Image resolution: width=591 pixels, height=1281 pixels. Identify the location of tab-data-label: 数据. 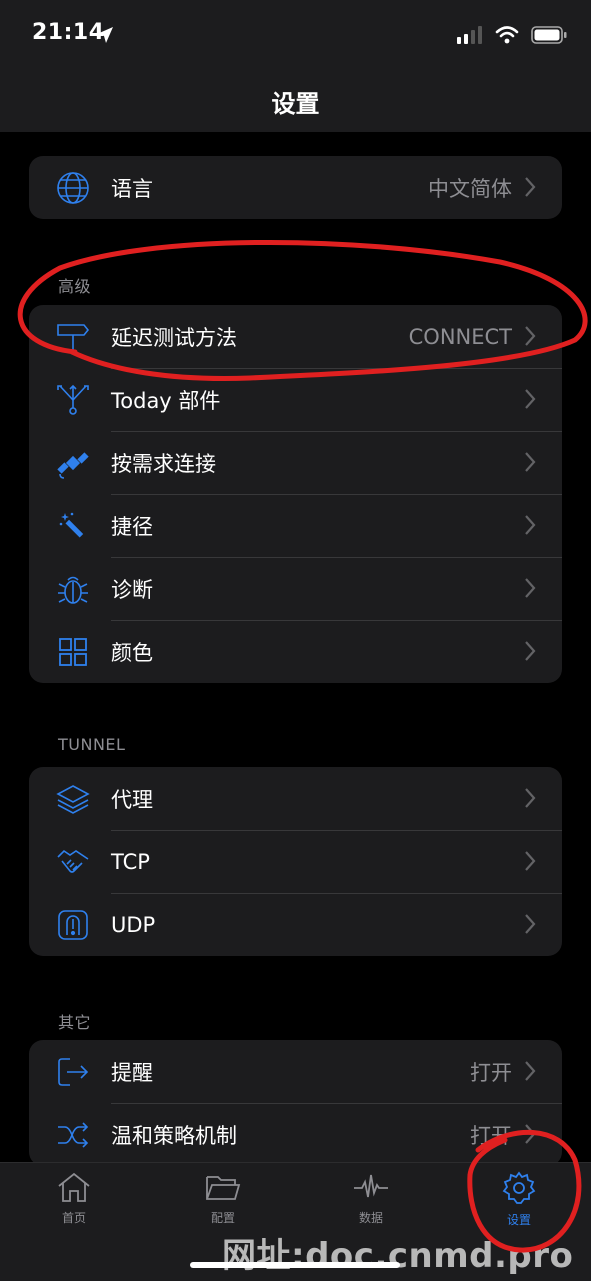
(370, 1218).